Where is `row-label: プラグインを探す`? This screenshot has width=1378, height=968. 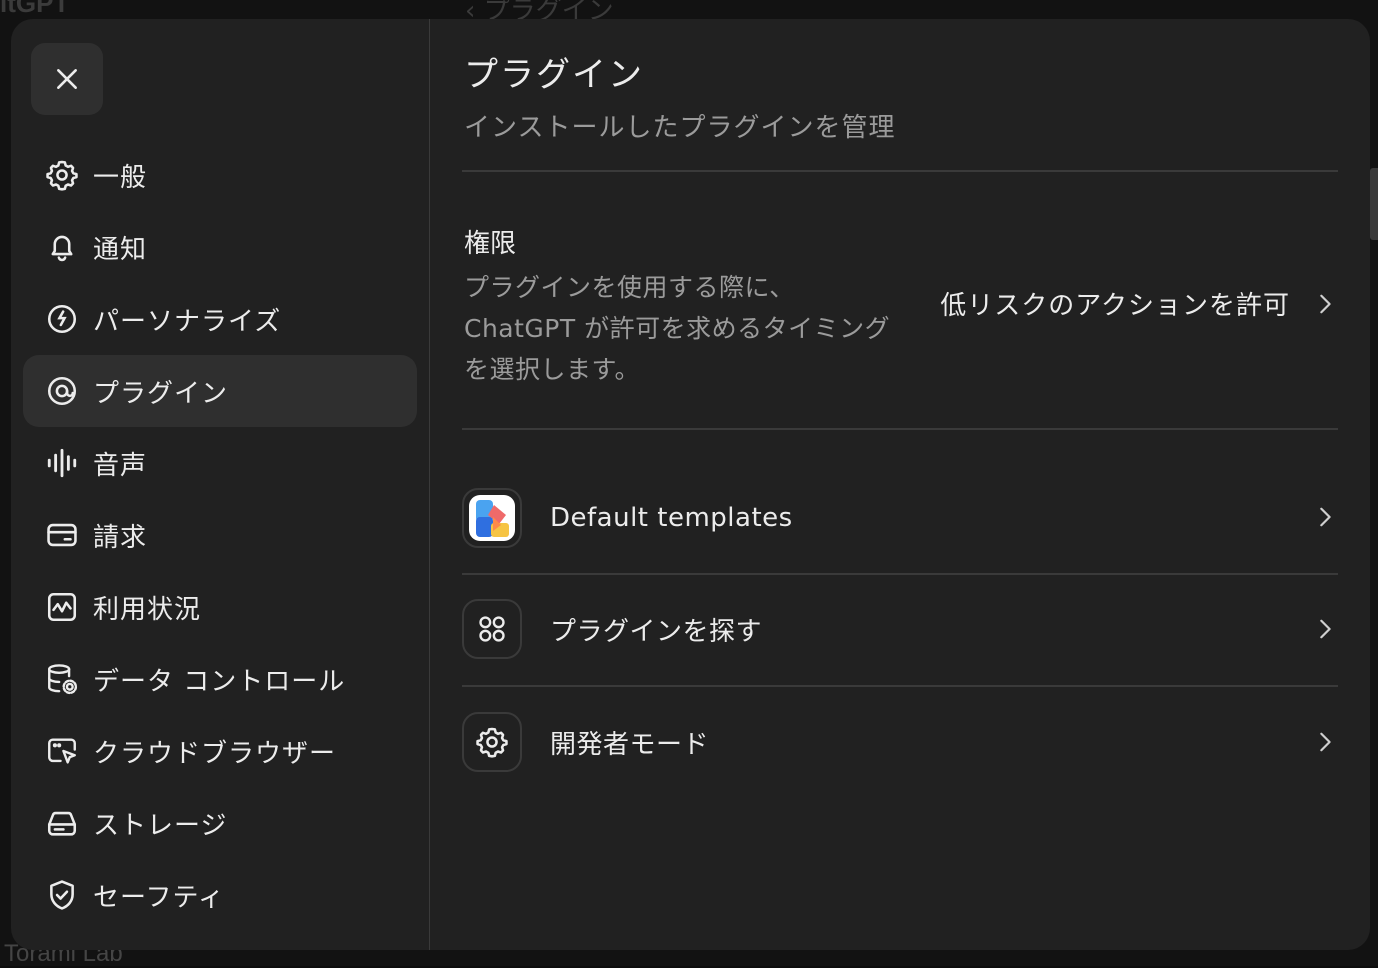
row-label: プラグインを探す is located at coordinates (656, 631).